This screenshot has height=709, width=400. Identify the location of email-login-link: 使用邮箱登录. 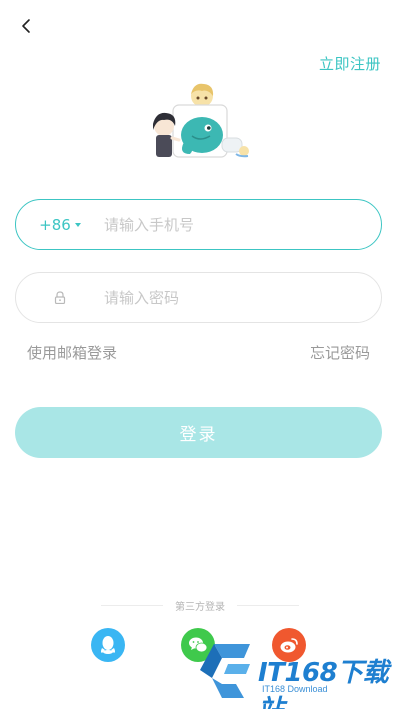
(72, 352).